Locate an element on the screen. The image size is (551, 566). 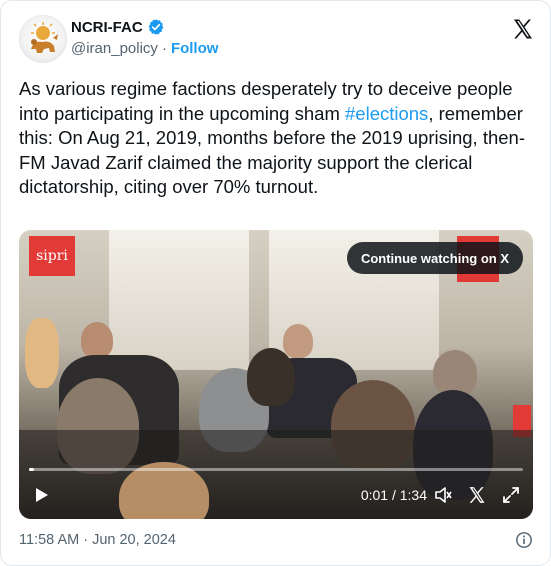
play-icon is located at coordinates (41, 495).